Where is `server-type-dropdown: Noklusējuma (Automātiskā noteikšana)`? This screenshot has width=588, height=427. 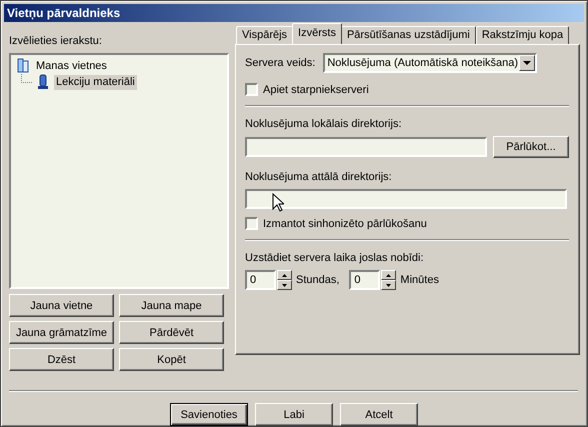 server-type-dropdown: Noklusējuma (Automātiskā noteikšana) is located at coordinates (430, 62).